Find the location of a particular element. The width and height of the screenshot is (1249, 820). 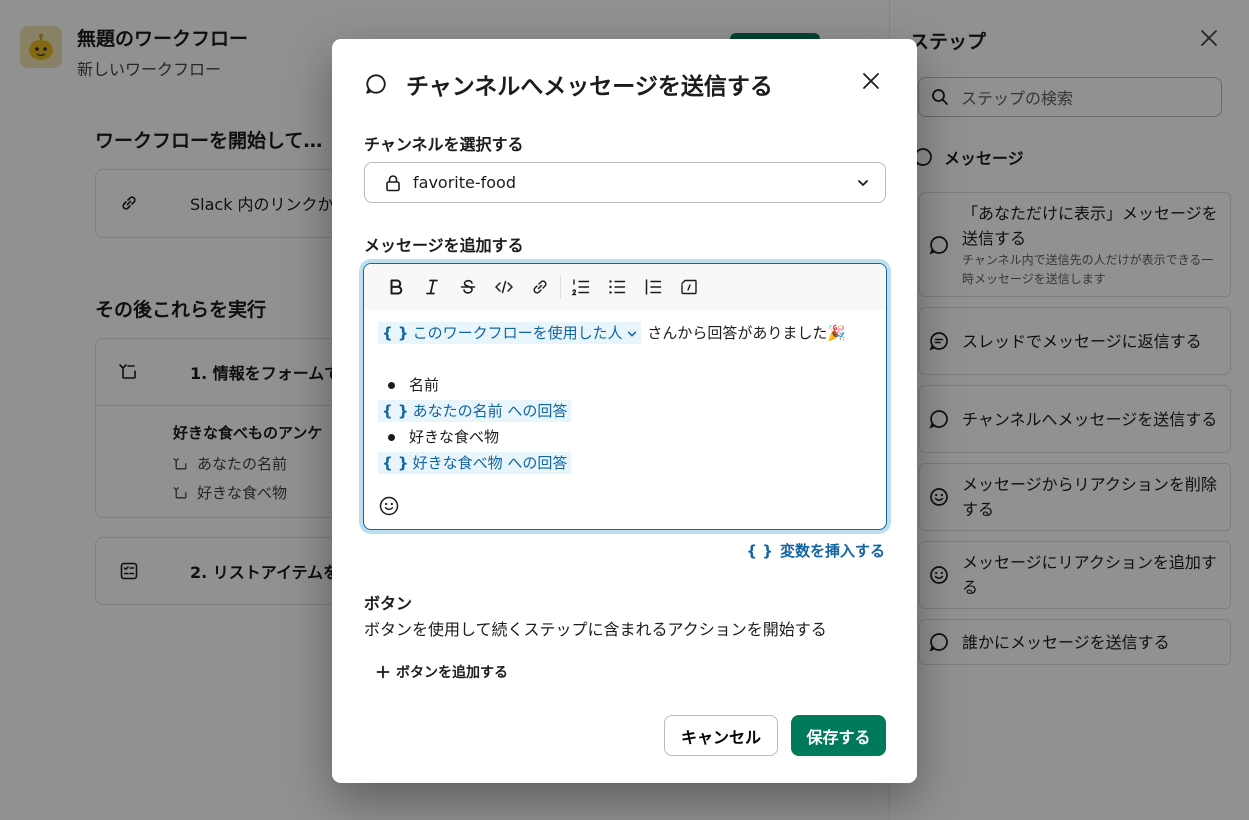

editor-line: { } このワークフローを使用した人 さんから回答がありました🎉 is located at coordinates (625, 333).